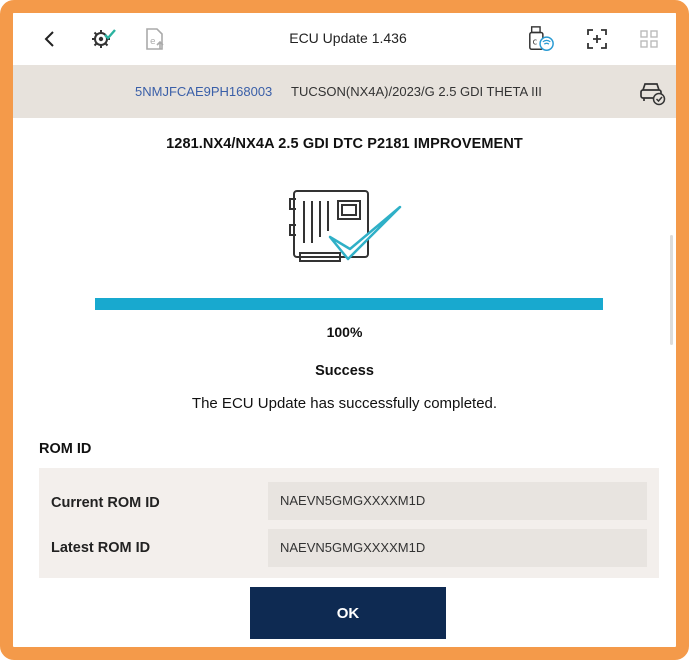 This screenshot has height=660, width=689. What do you see at coordinates (597, 39) in the screenshot?
I see `expand-icon` at bounding box center [597, 39].